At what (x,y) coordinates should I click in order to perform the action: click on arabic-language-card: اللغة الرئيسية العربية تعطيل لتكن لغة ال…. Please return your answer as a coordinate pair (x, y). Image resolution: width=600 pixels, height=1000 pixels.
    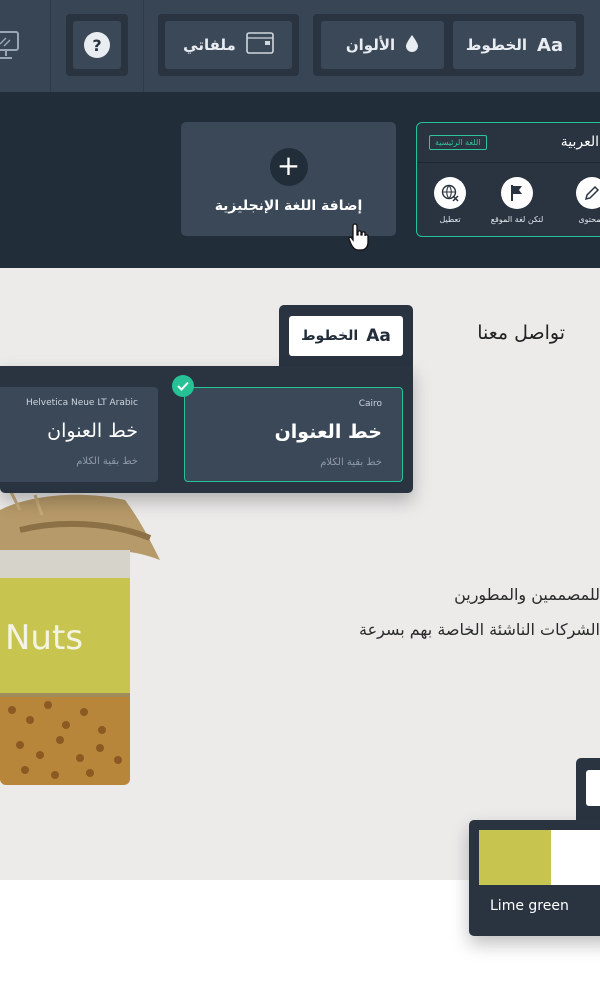
    Looking at the image, I should click on (508, 179).